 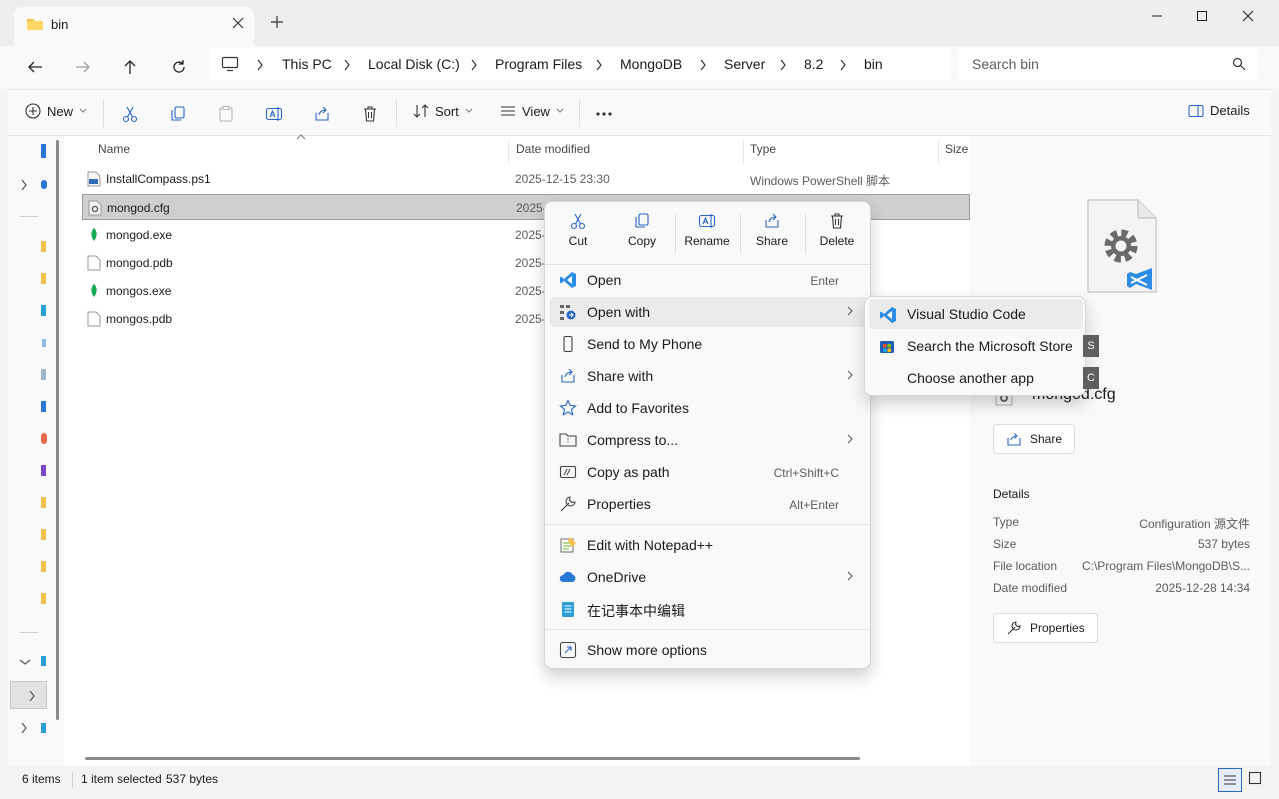 What do you see at coordinates (532, 111) in the screenshot?
I see `view-button: View` at bounding box center [532, 111].